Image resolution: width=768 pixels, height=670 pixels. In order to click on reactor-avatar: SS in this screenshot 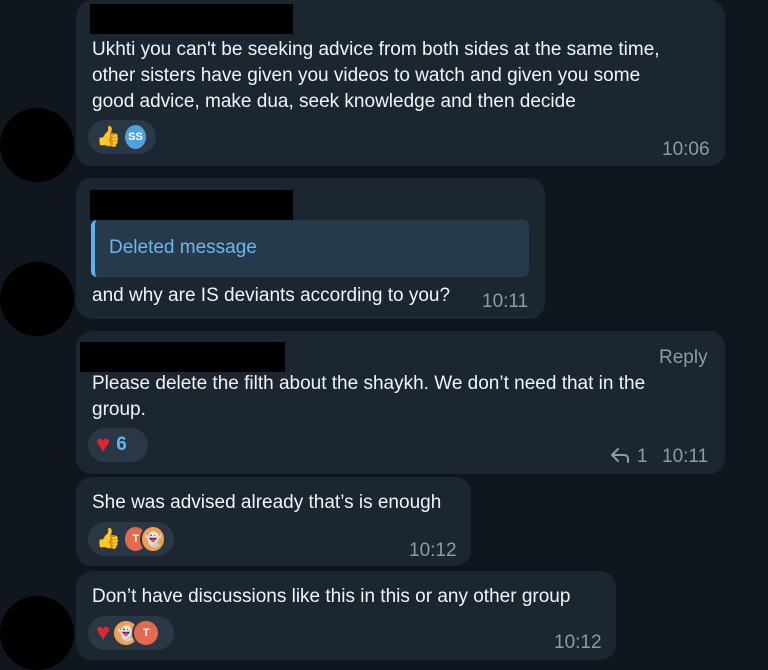, I will do `click(135, 137)`.